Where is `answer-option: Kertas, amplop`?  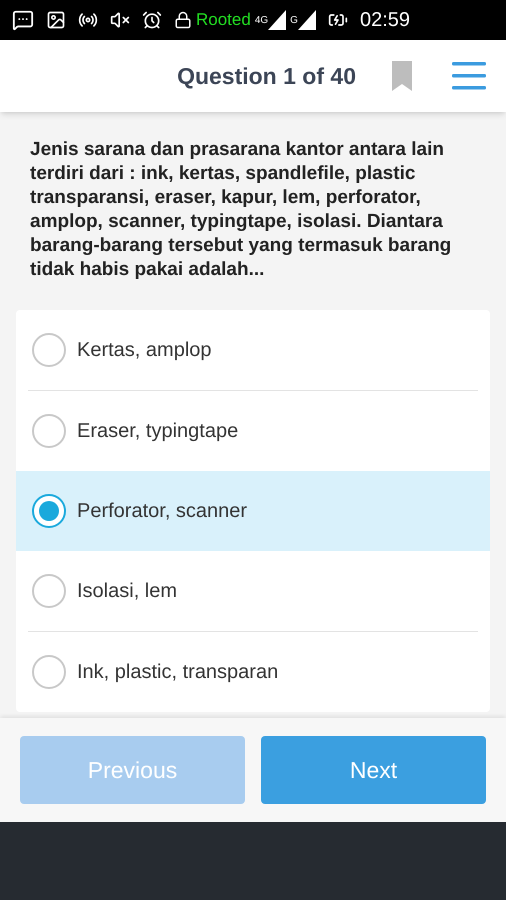 answer-option: Kertas, amplop is located at coordinates (253, 350).